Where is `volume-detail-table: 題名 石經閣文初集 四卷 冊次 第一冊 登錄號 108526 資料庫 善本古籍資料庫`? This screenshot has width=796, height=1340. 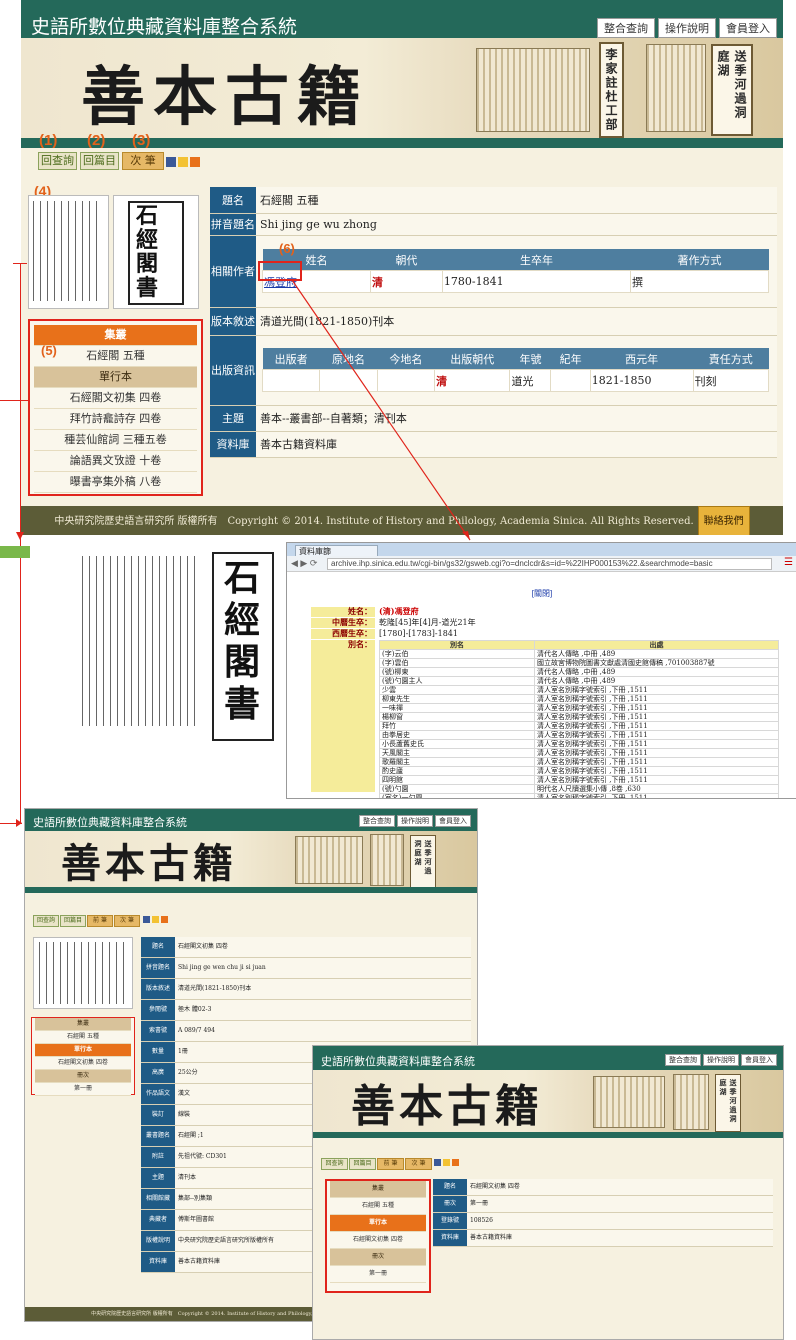
volume-detail-table: 題名 石經閣文初集 四卷 冊次 第一冊 登錄號 108526 資料庫 善本古籍資料庫 is located at coordinates (603, 1213).